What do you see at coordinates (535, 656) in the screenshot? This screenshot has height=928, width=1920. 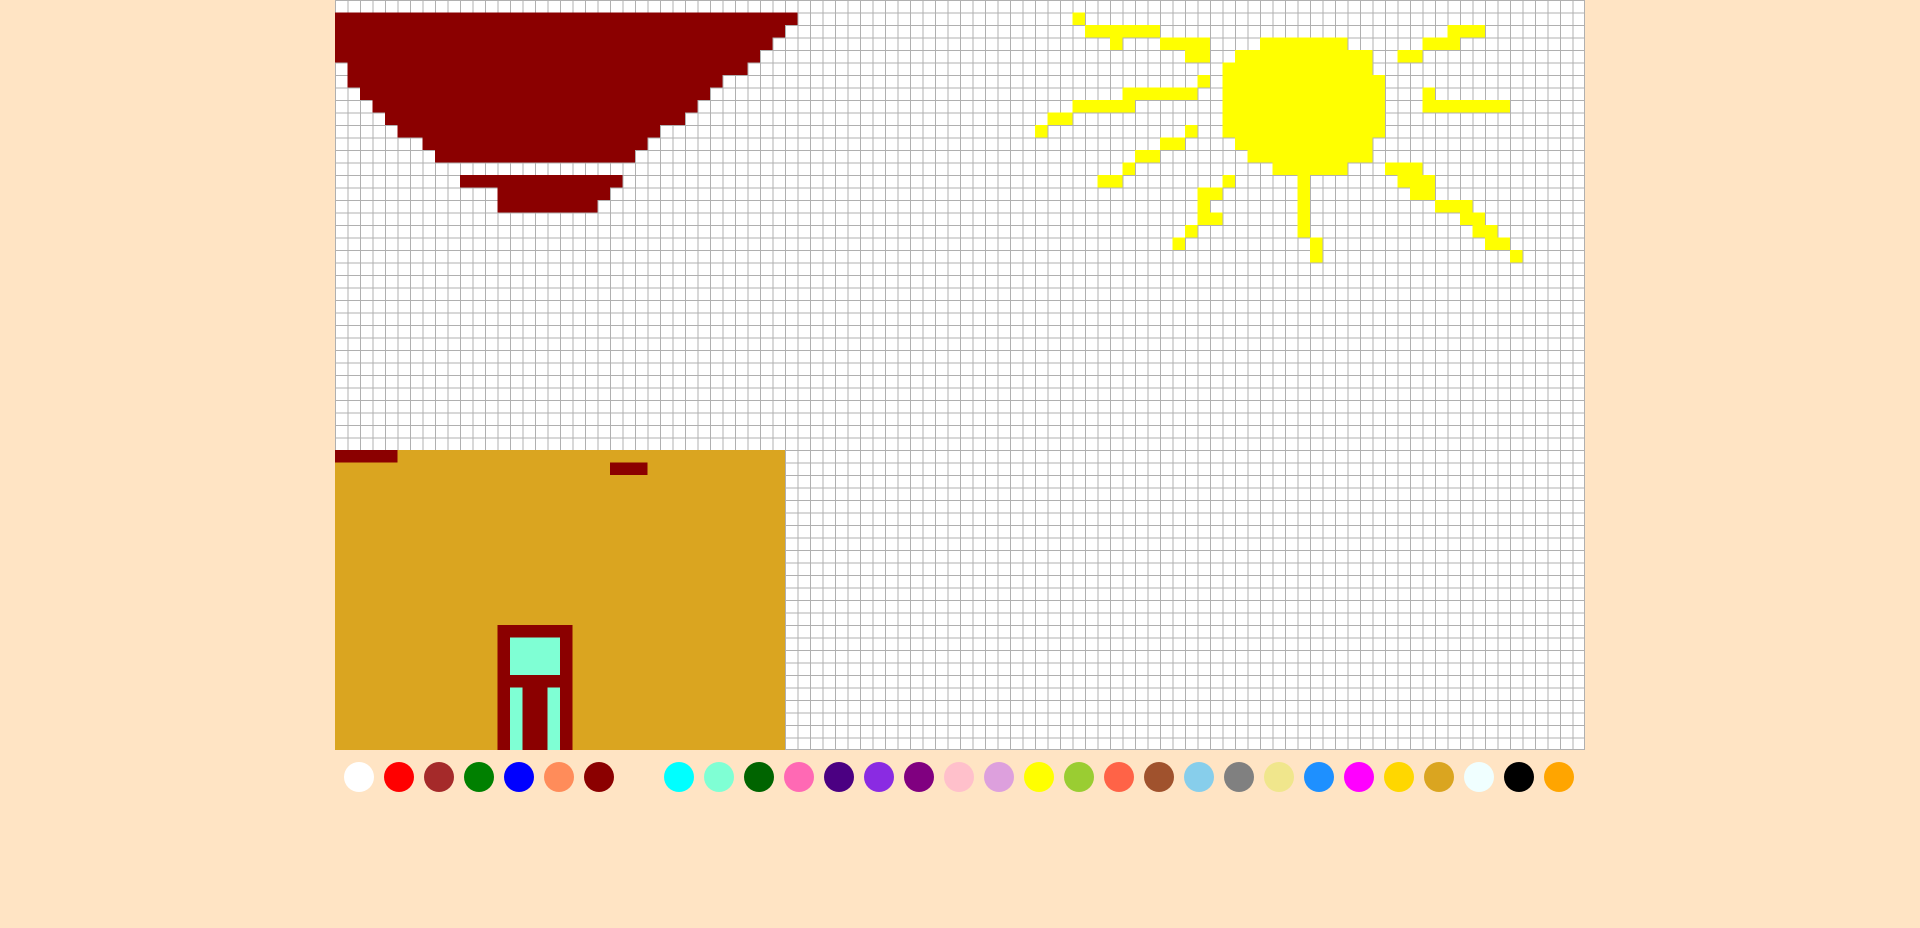 I see `door-window` at bounding box center [535, 656].